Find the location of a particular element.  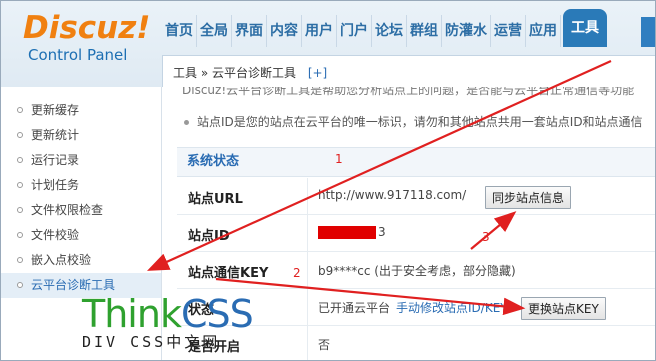

sidebar-item-run-log: 运行记录 is located at coordinates (81, 160).